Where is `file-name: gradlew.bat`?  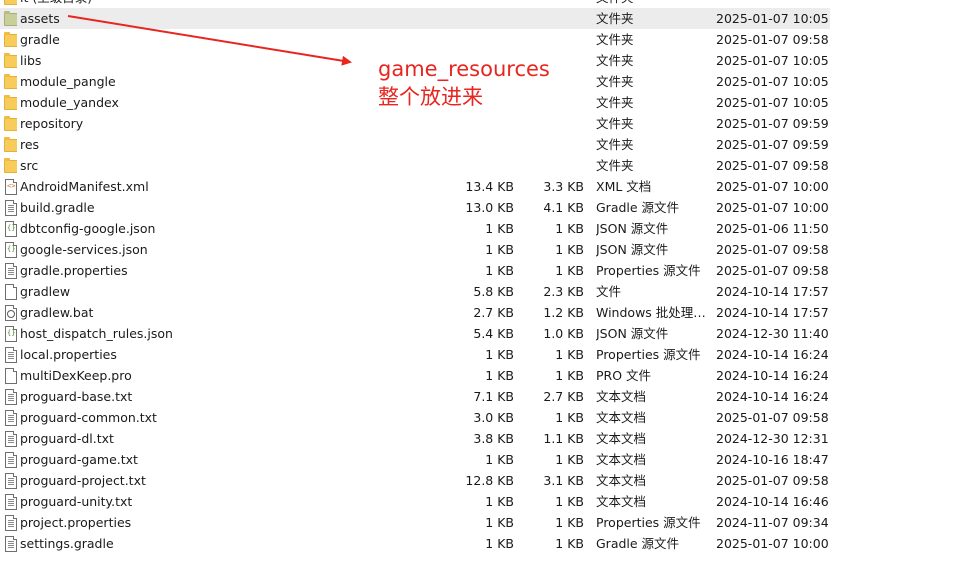
file-name: gradlew.bat is located at coordinates (57, 312).